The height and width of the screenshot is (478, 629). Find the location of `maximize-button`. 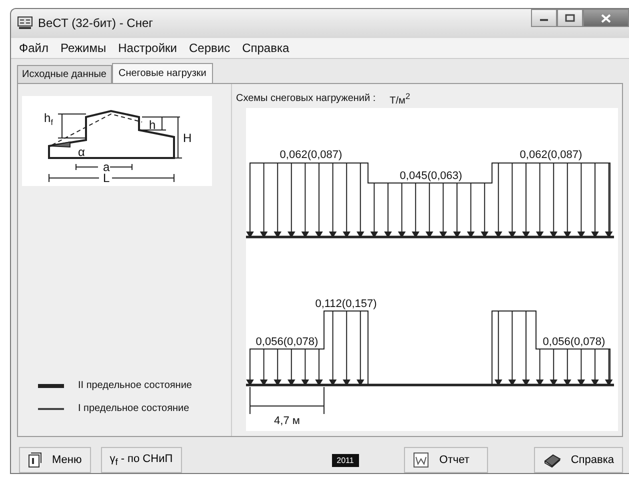

maximize-button is located at coordinates (570, 18).